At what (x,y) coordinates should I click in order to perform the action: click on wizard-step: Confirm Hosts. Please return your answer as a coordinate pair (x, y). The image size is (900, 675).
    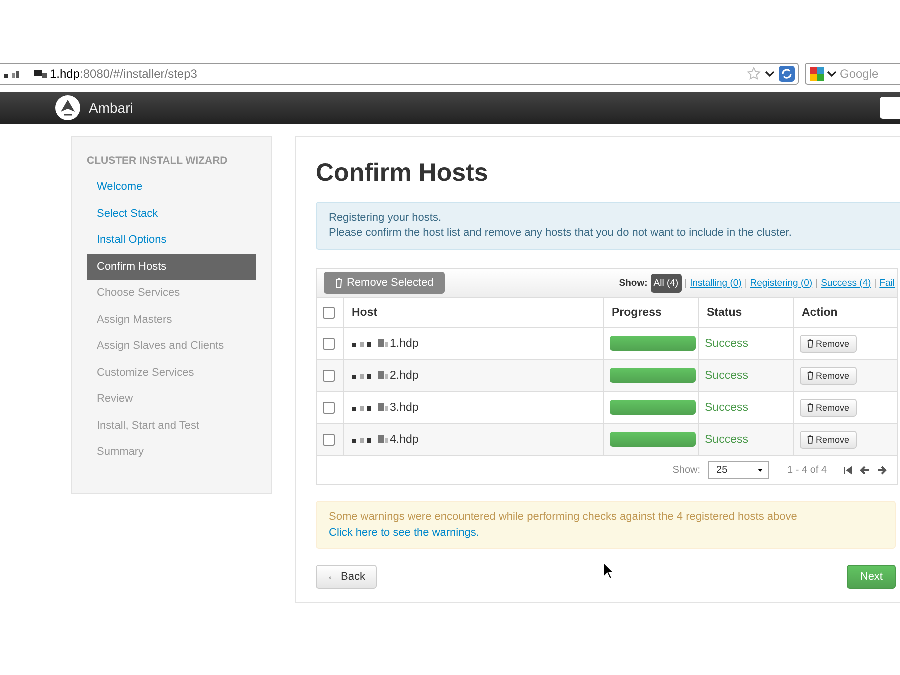
    Looking at the image, I should click on (171, 267).